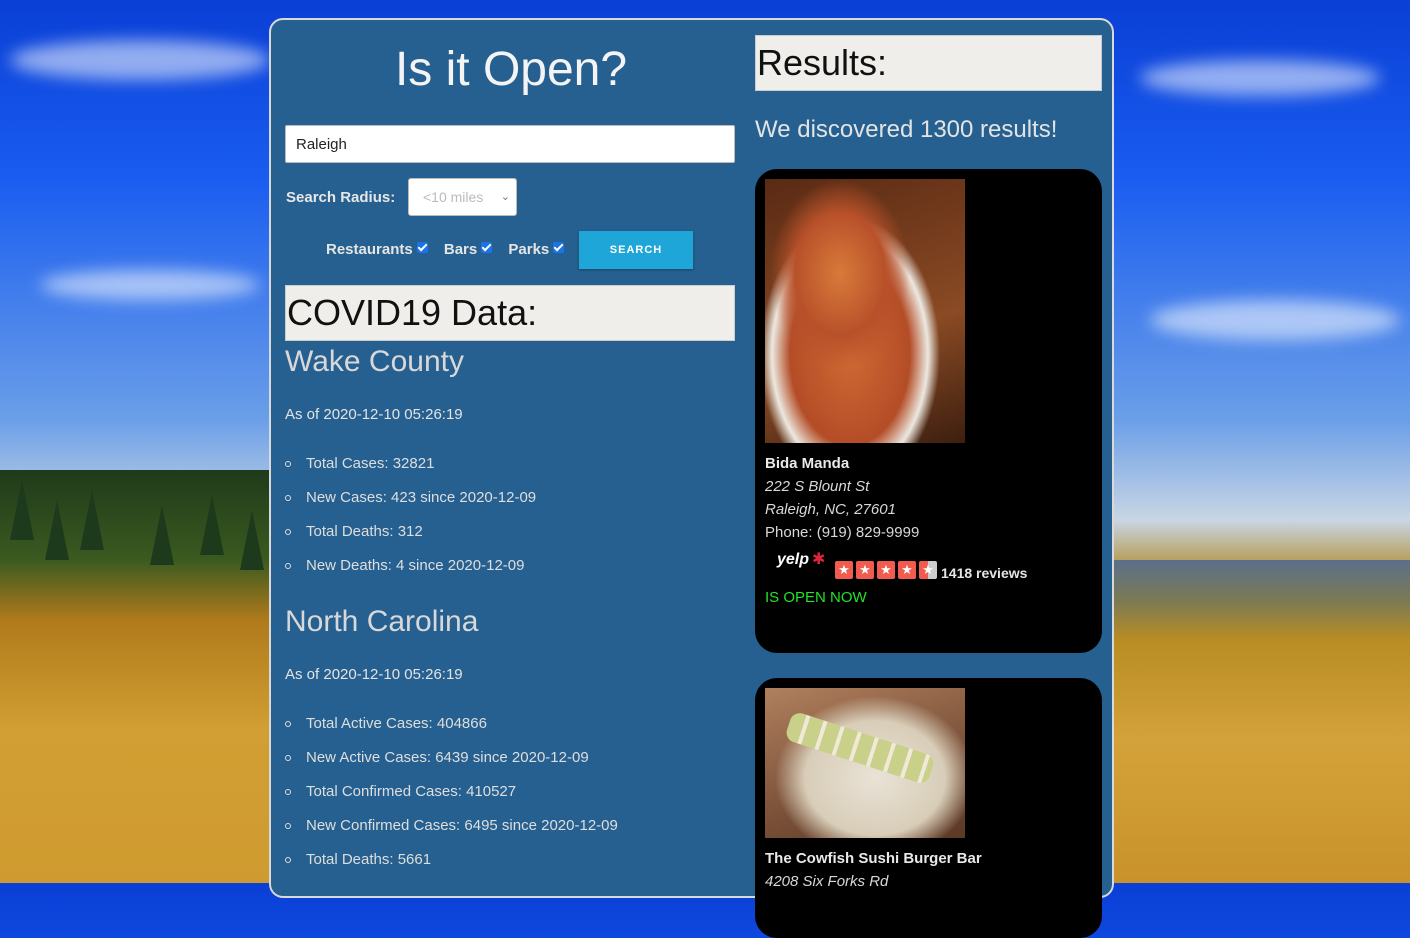  I want to click on open-status: IS OPEN NOW, so click(816, 597).